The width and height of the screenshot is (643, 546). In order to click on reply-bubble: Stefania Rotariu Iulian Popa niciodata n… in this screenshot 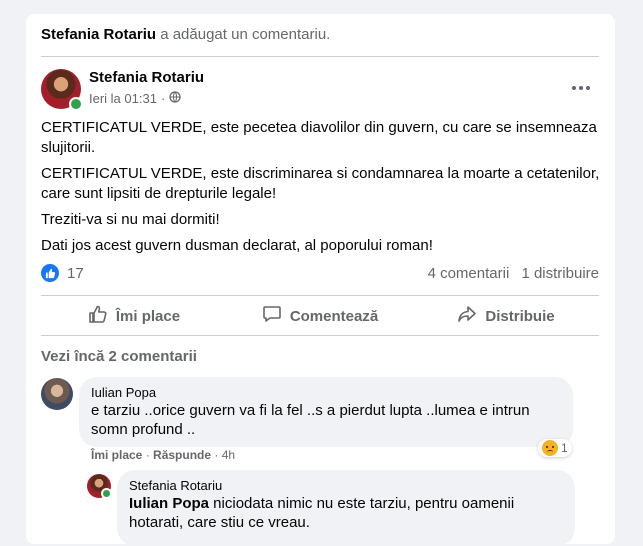, I will do `click(346, 508)`.